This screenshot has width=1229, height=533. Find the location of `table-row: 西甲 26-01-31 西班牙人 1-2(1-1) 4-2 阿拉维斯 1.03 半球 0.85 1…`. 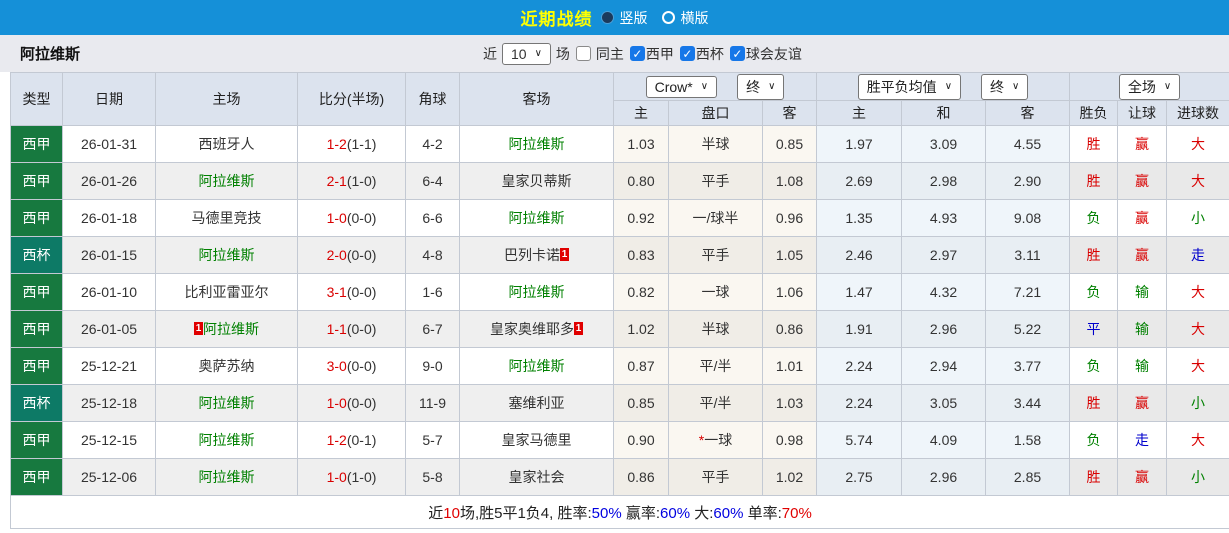

table-row: 西甲 26-01-31 西班牙人 1-2(1-1) 4-2 阿拉维斯 1.03 半球 0.85 1… is located at coordinates (619, 144).